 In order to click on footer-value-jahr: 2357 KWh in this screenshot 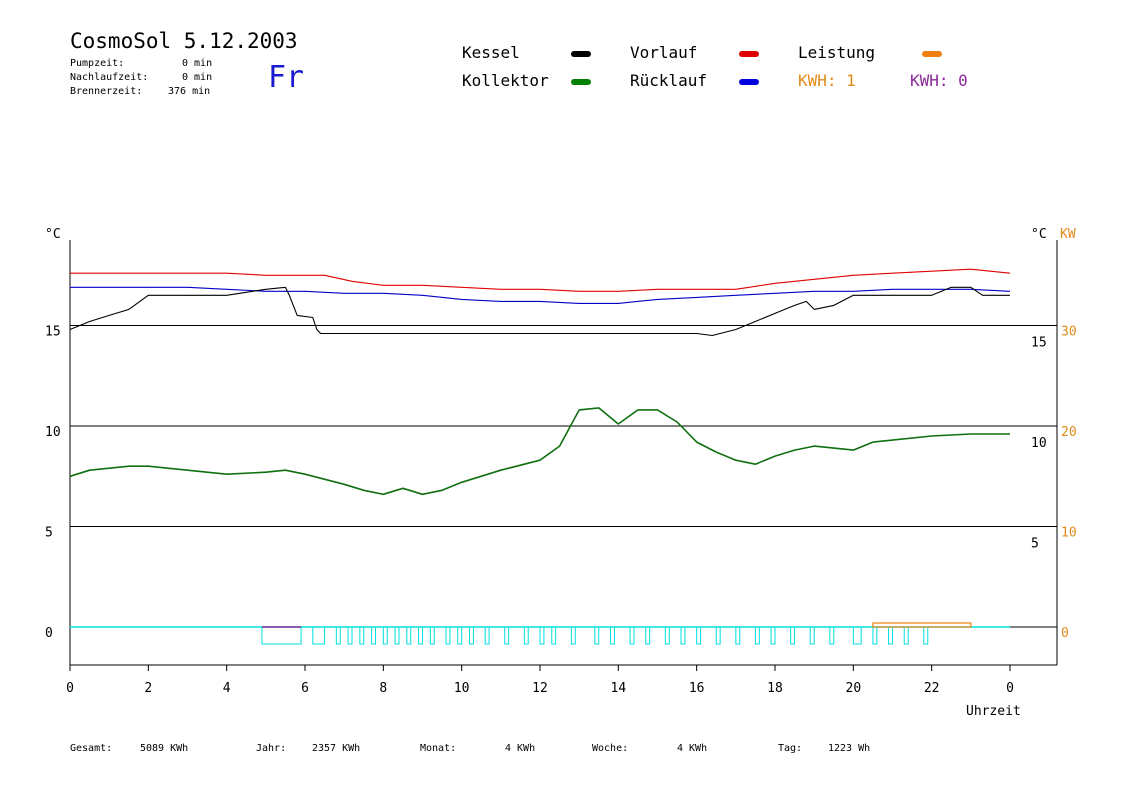, I will do `click(336, 748)`.